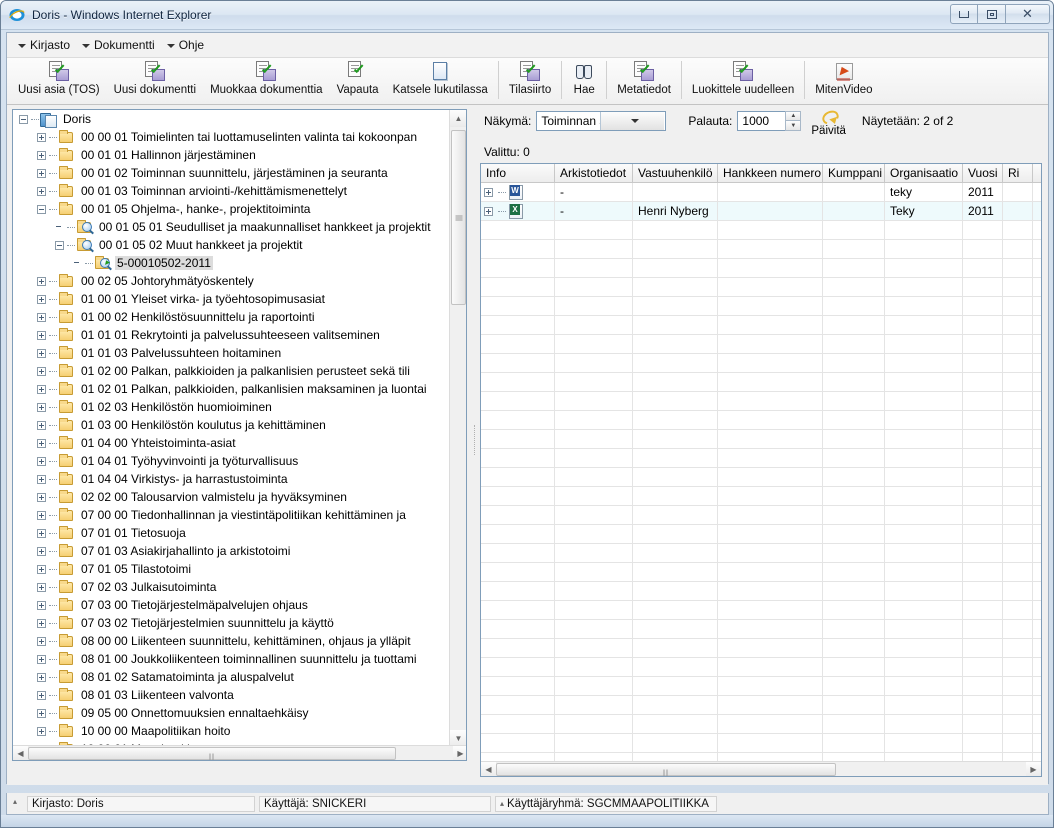 This screenshot has width=1054, height=828. What do you see at coordinates (231, 443) in the screenshot?
I see `tree-node: 01 04 00 Yhteistoiminta-asiat` at bounding box center [231, 443].